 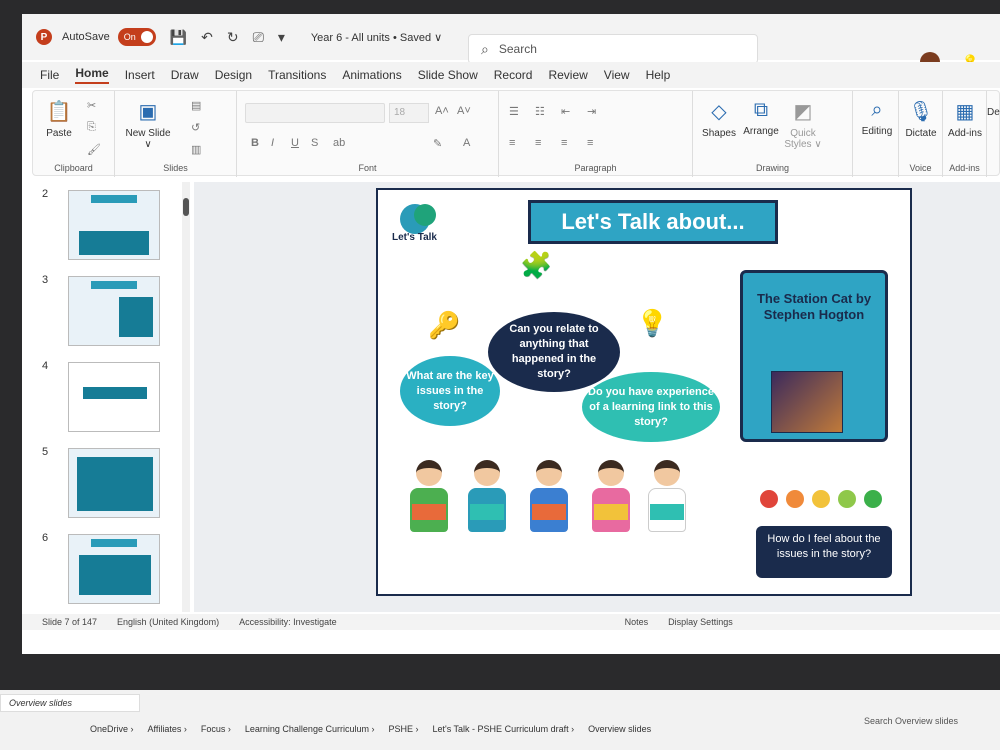 What do you see at coordinates (700, 622) in the screenshot?
I see `display-settings-button: Display Settings` at bounding box center [700, 622].